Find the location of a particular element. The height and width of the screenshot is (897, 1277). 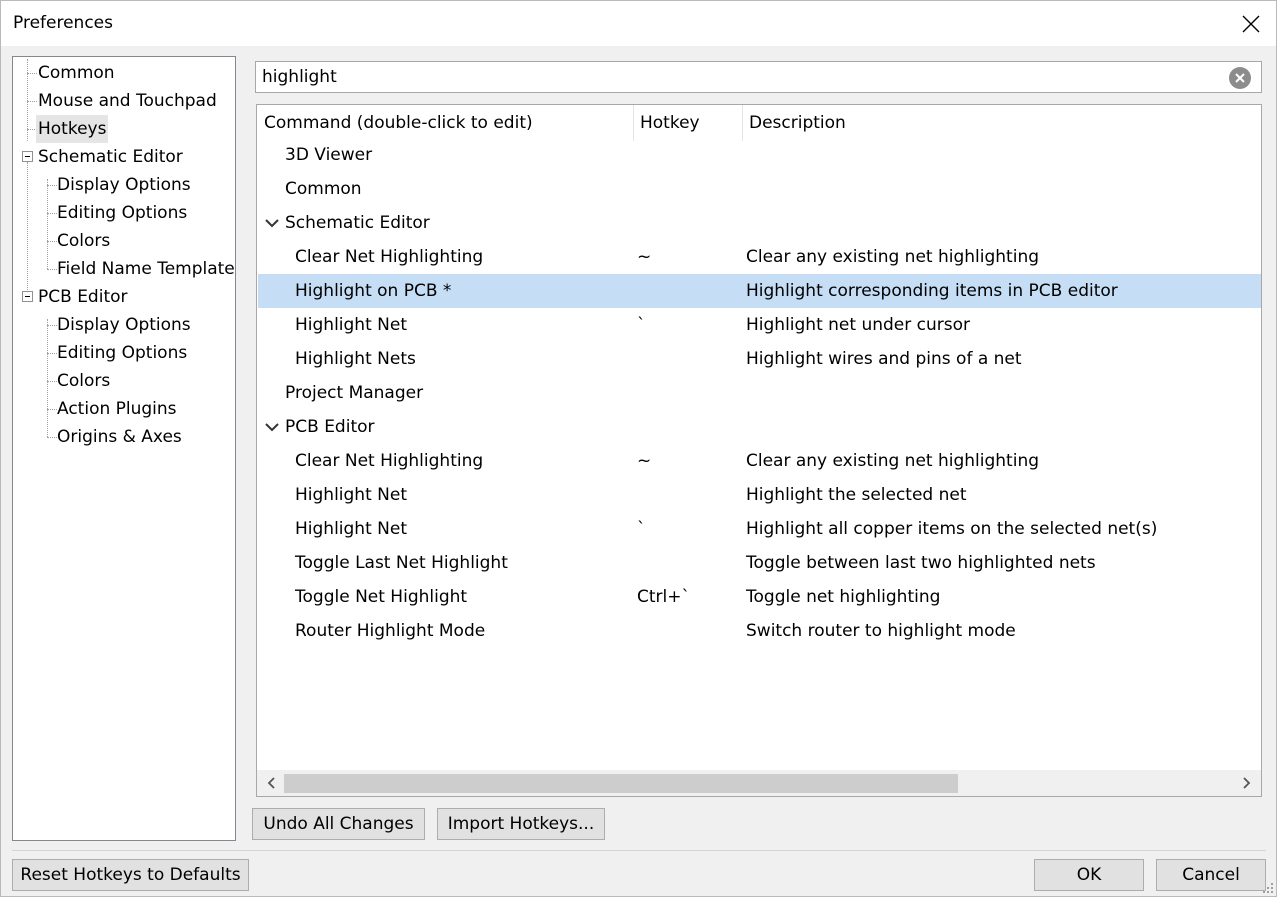

chevron-right-icon is located at coordinates (1247, 783).